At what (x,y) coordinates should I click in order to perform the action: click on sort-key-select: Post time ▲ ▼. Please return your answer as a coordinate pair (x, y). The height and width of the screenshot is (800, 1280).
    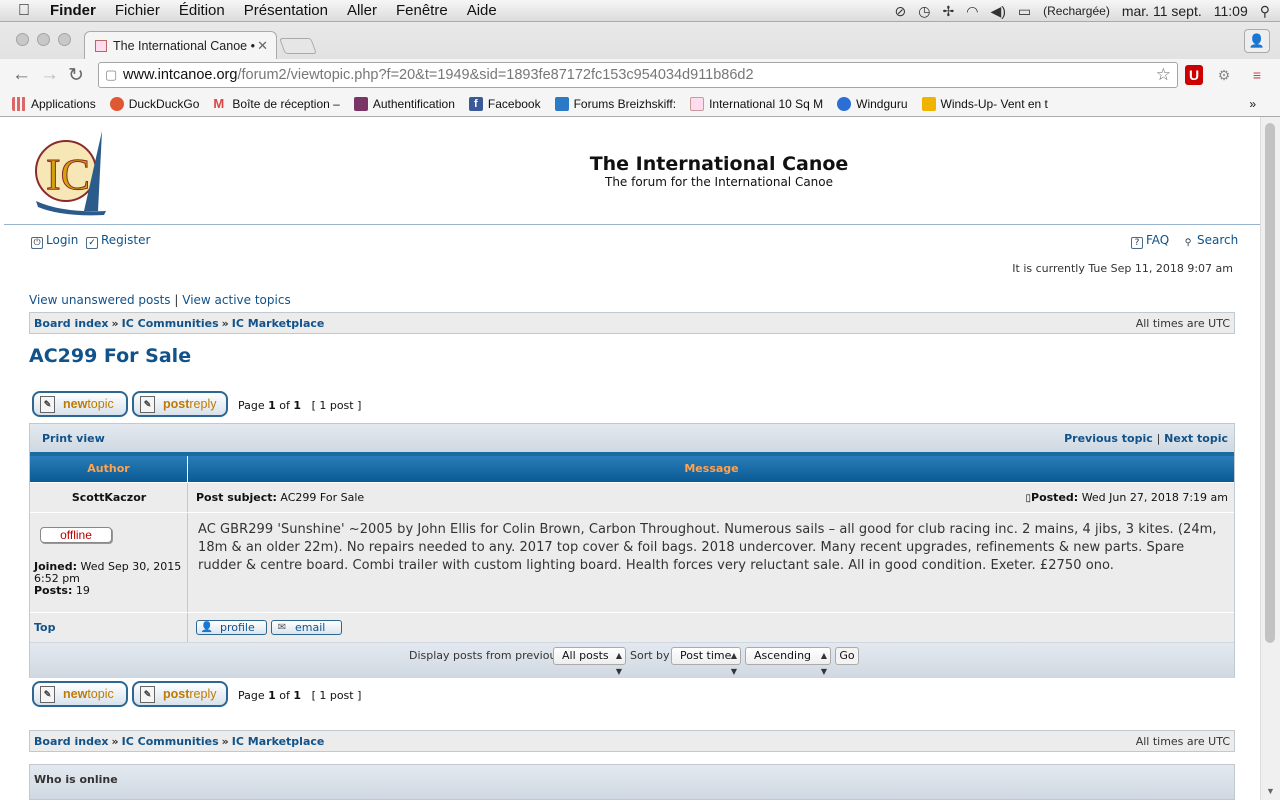
    Looking at the image, I should click on (706, 661).